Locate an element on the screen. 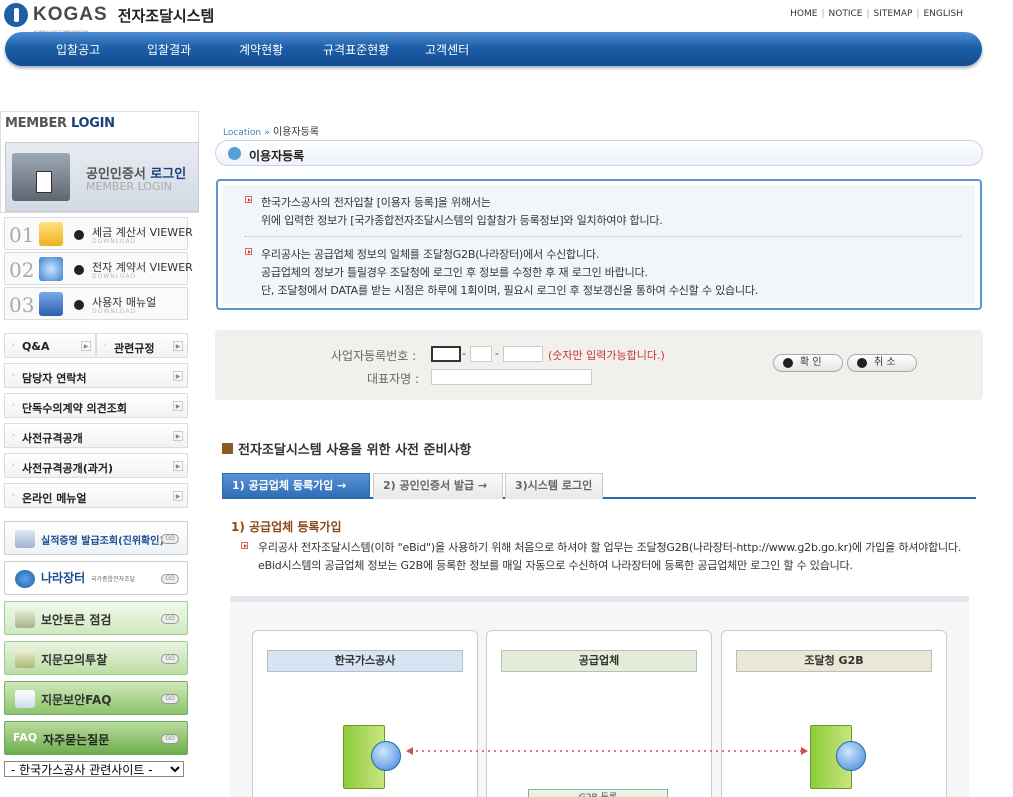 The width and height of the screenshot is (1013, 797). util-english-link: ENGLISH is located at coordinates (943, 14).